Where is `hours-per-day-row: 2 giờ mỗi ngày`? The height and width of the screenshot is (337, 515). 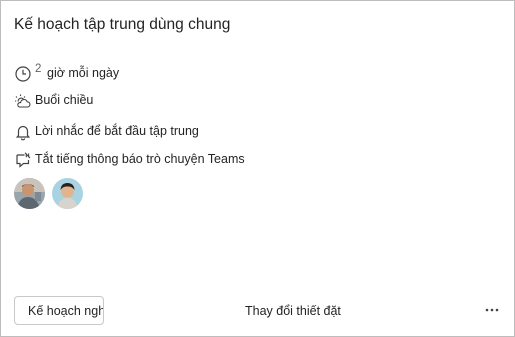
hours-per-day-row: 2 giờ mỗi ngày is located at coordinates (114, 74).